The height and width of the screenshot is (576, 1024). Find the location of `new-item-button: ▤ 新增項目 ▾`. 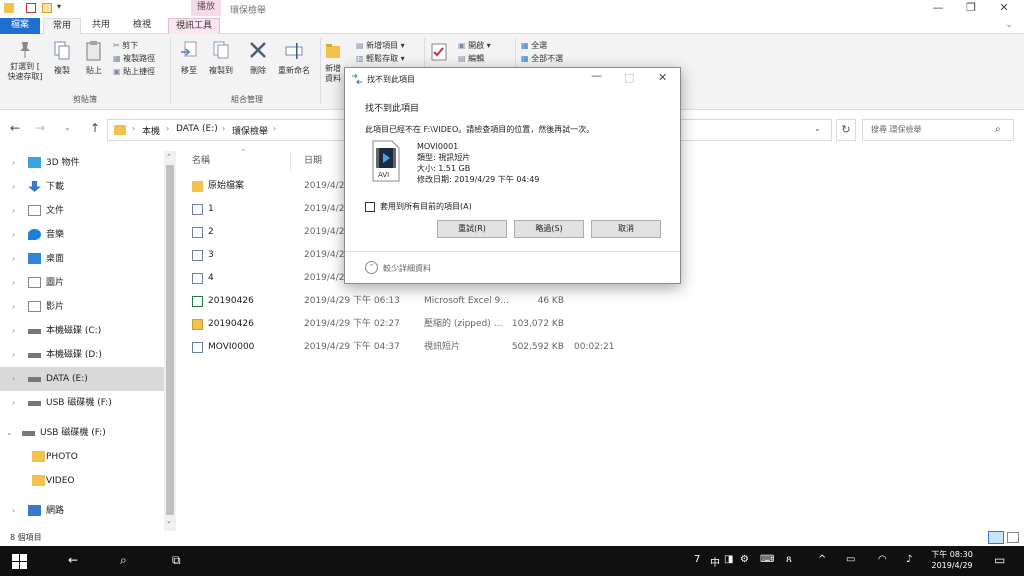

new-item-button: ▤ 新增項目 ▾ is located at coordinates (380, 46).